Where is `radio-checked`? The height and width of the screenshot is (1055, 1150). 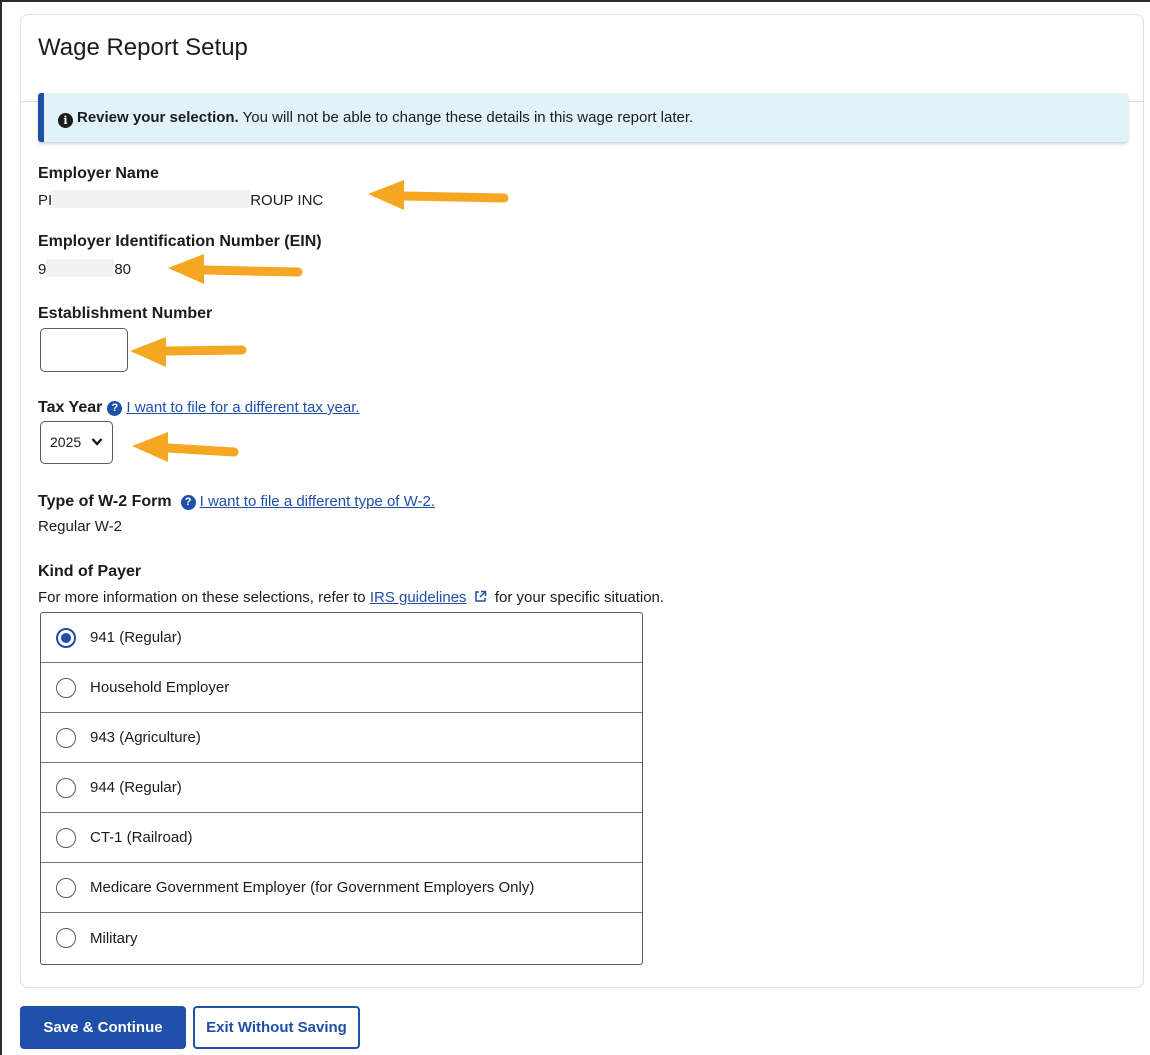
radio-checked is located at coordinates (66, 637).